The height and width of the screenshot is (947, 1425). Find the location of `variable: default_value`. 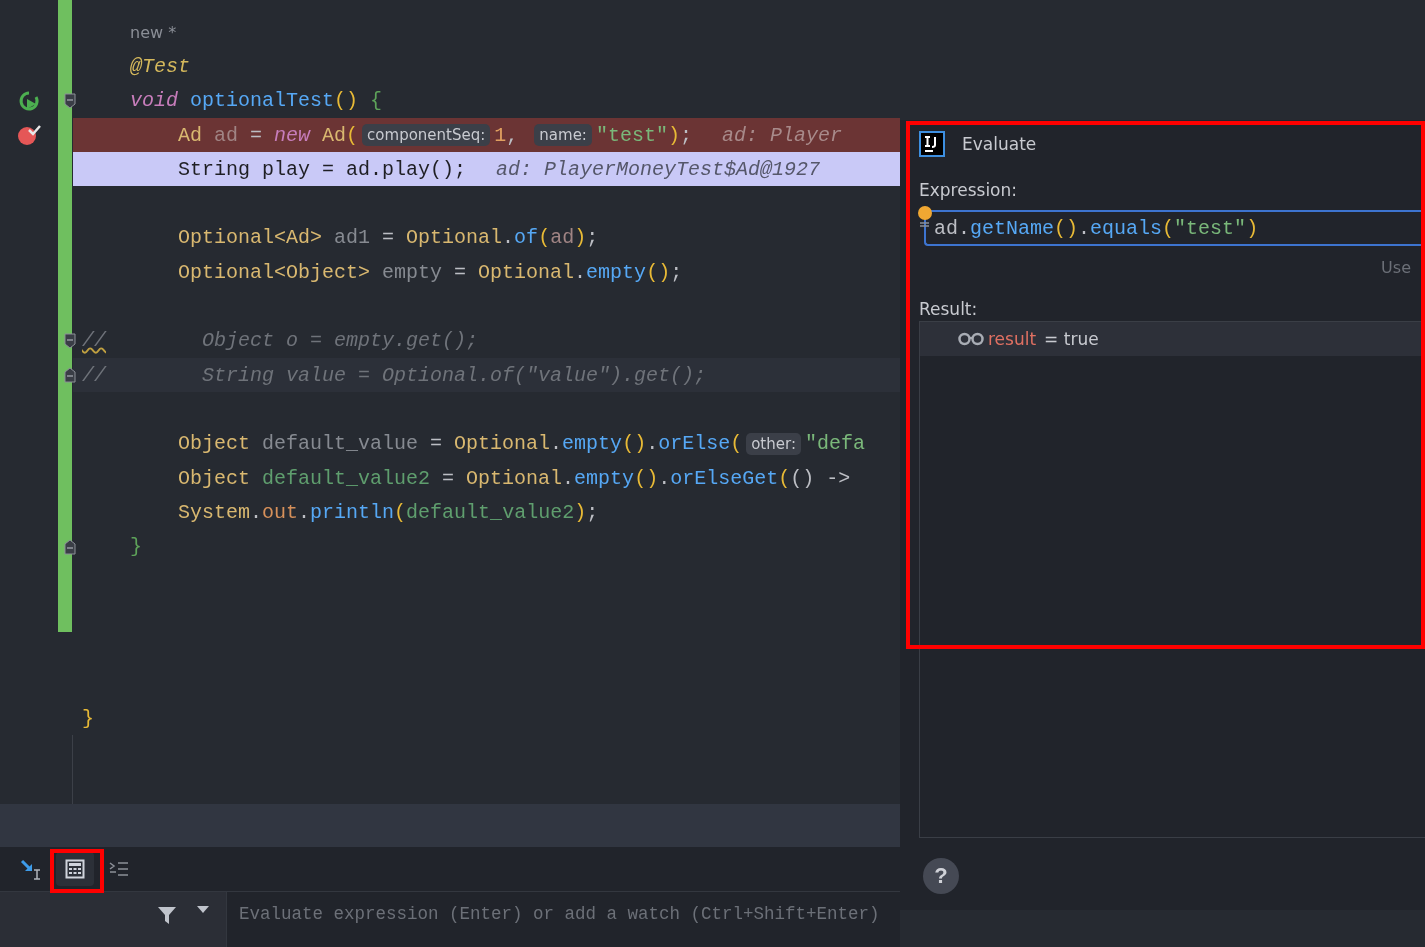

variable: default_value is located at coordinates (340, 444).